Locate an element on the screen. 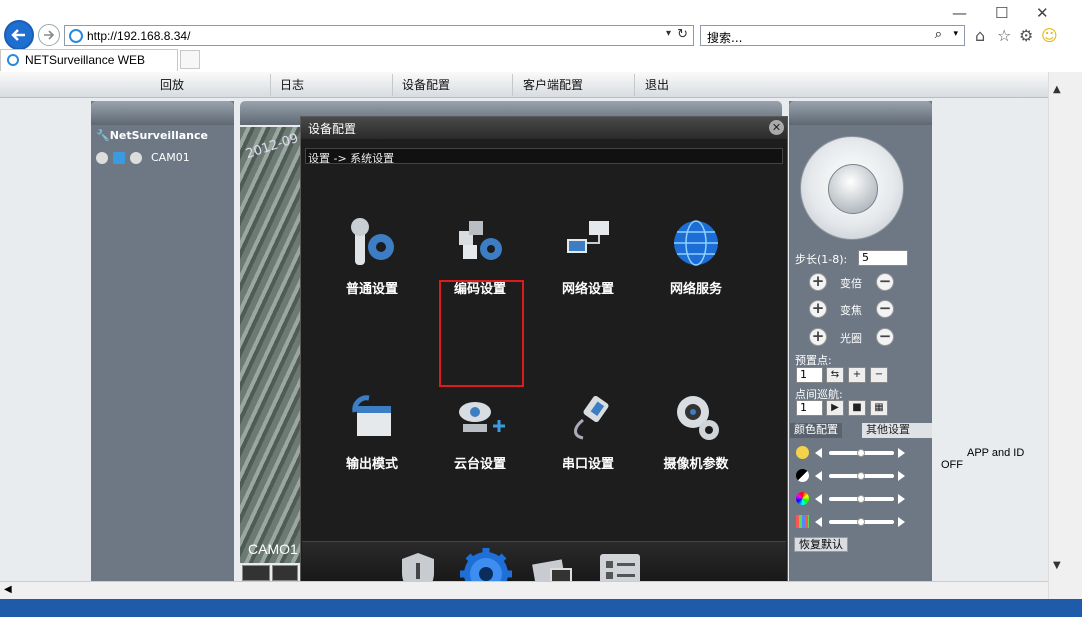 This screenshot has height=617, width=1082. search-box: 搜索... ⌕ ▾ is located at coordinates (832, 35).